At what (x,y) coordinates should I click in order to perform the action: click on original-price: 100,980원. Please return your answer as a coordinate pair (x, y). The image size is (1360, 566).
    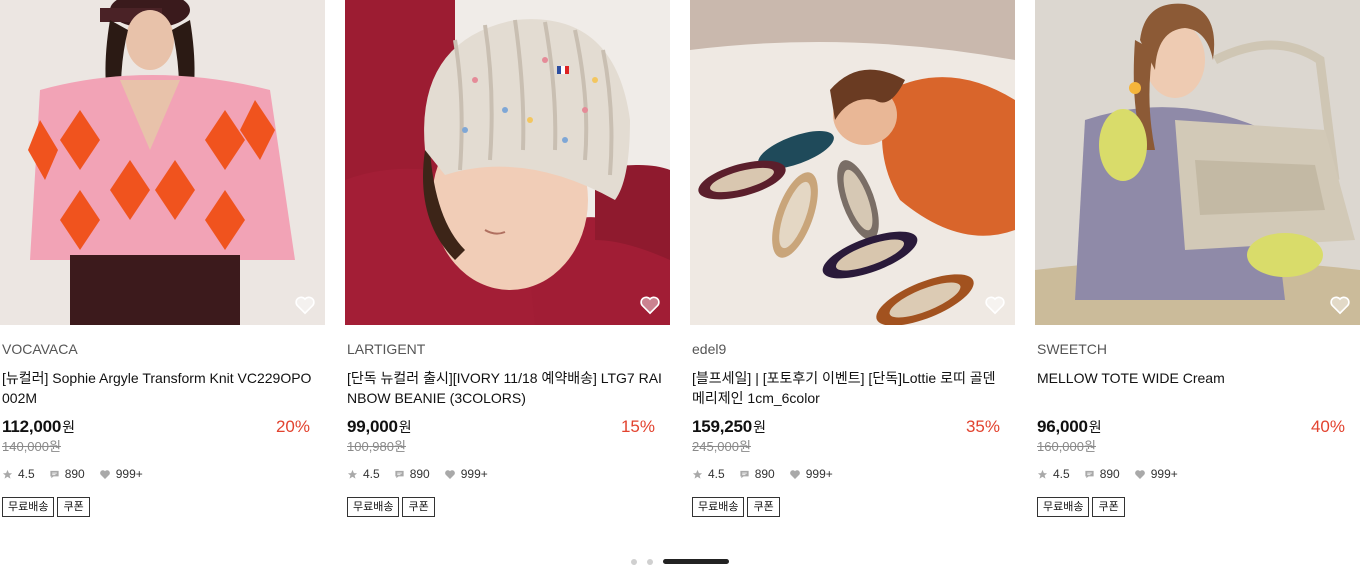
    Looking at the image, I should click on (376, 446).